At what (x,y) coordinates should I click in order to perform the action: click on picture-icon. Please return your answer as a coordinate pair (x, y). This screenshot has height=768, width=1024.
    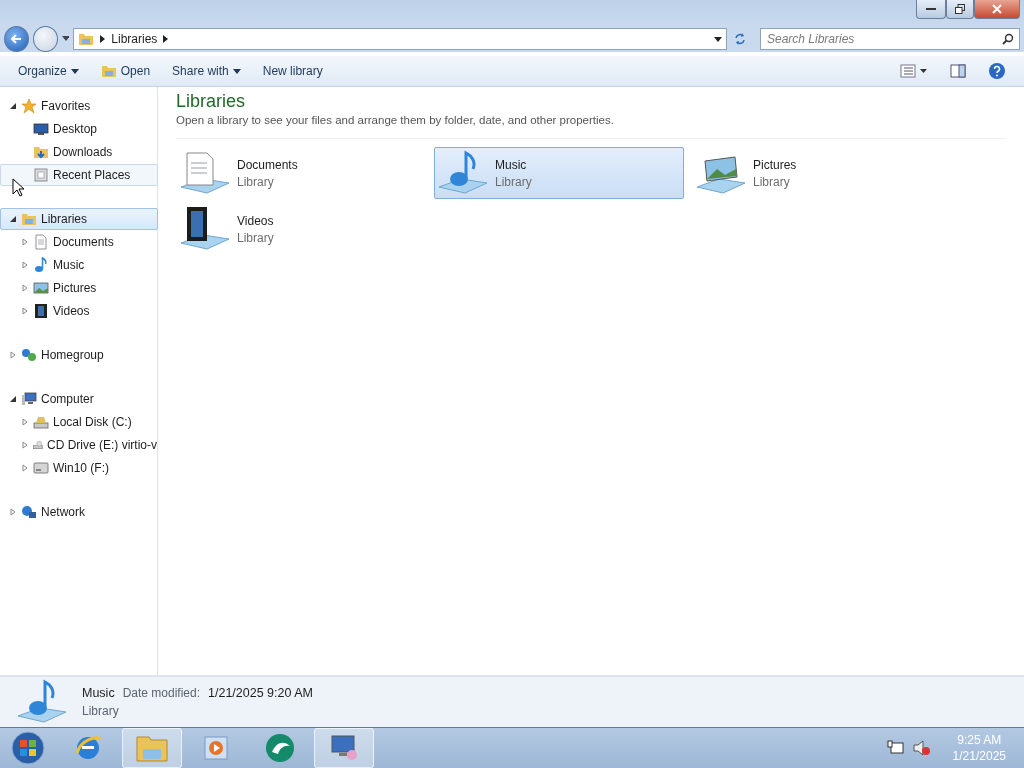
    Looking at the image, I should click on (41, 288).